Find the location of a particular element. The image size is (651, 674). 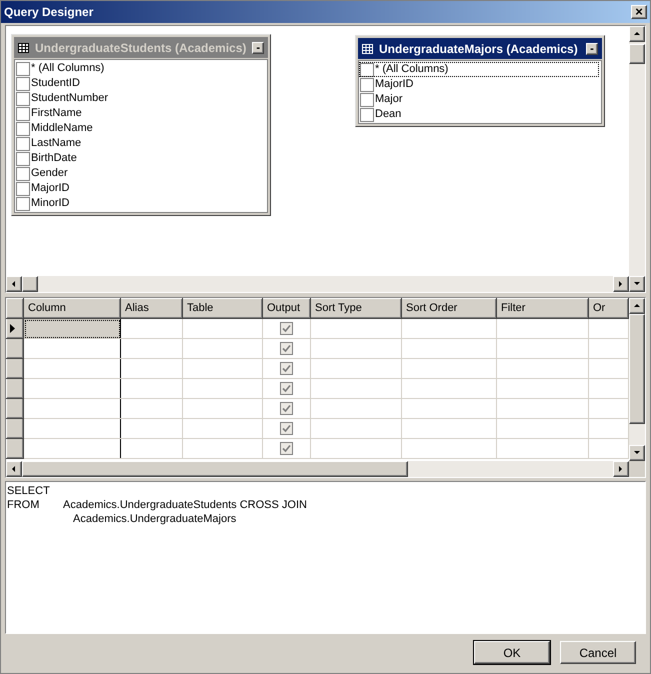

column-row: Dean is located at coordinates (479, 114).